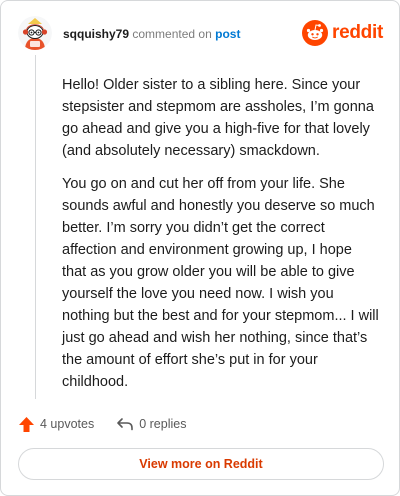  Describe the element at coordinates (172, 34) in the screenshot. I see `comment-action-text: commented on` at that location.